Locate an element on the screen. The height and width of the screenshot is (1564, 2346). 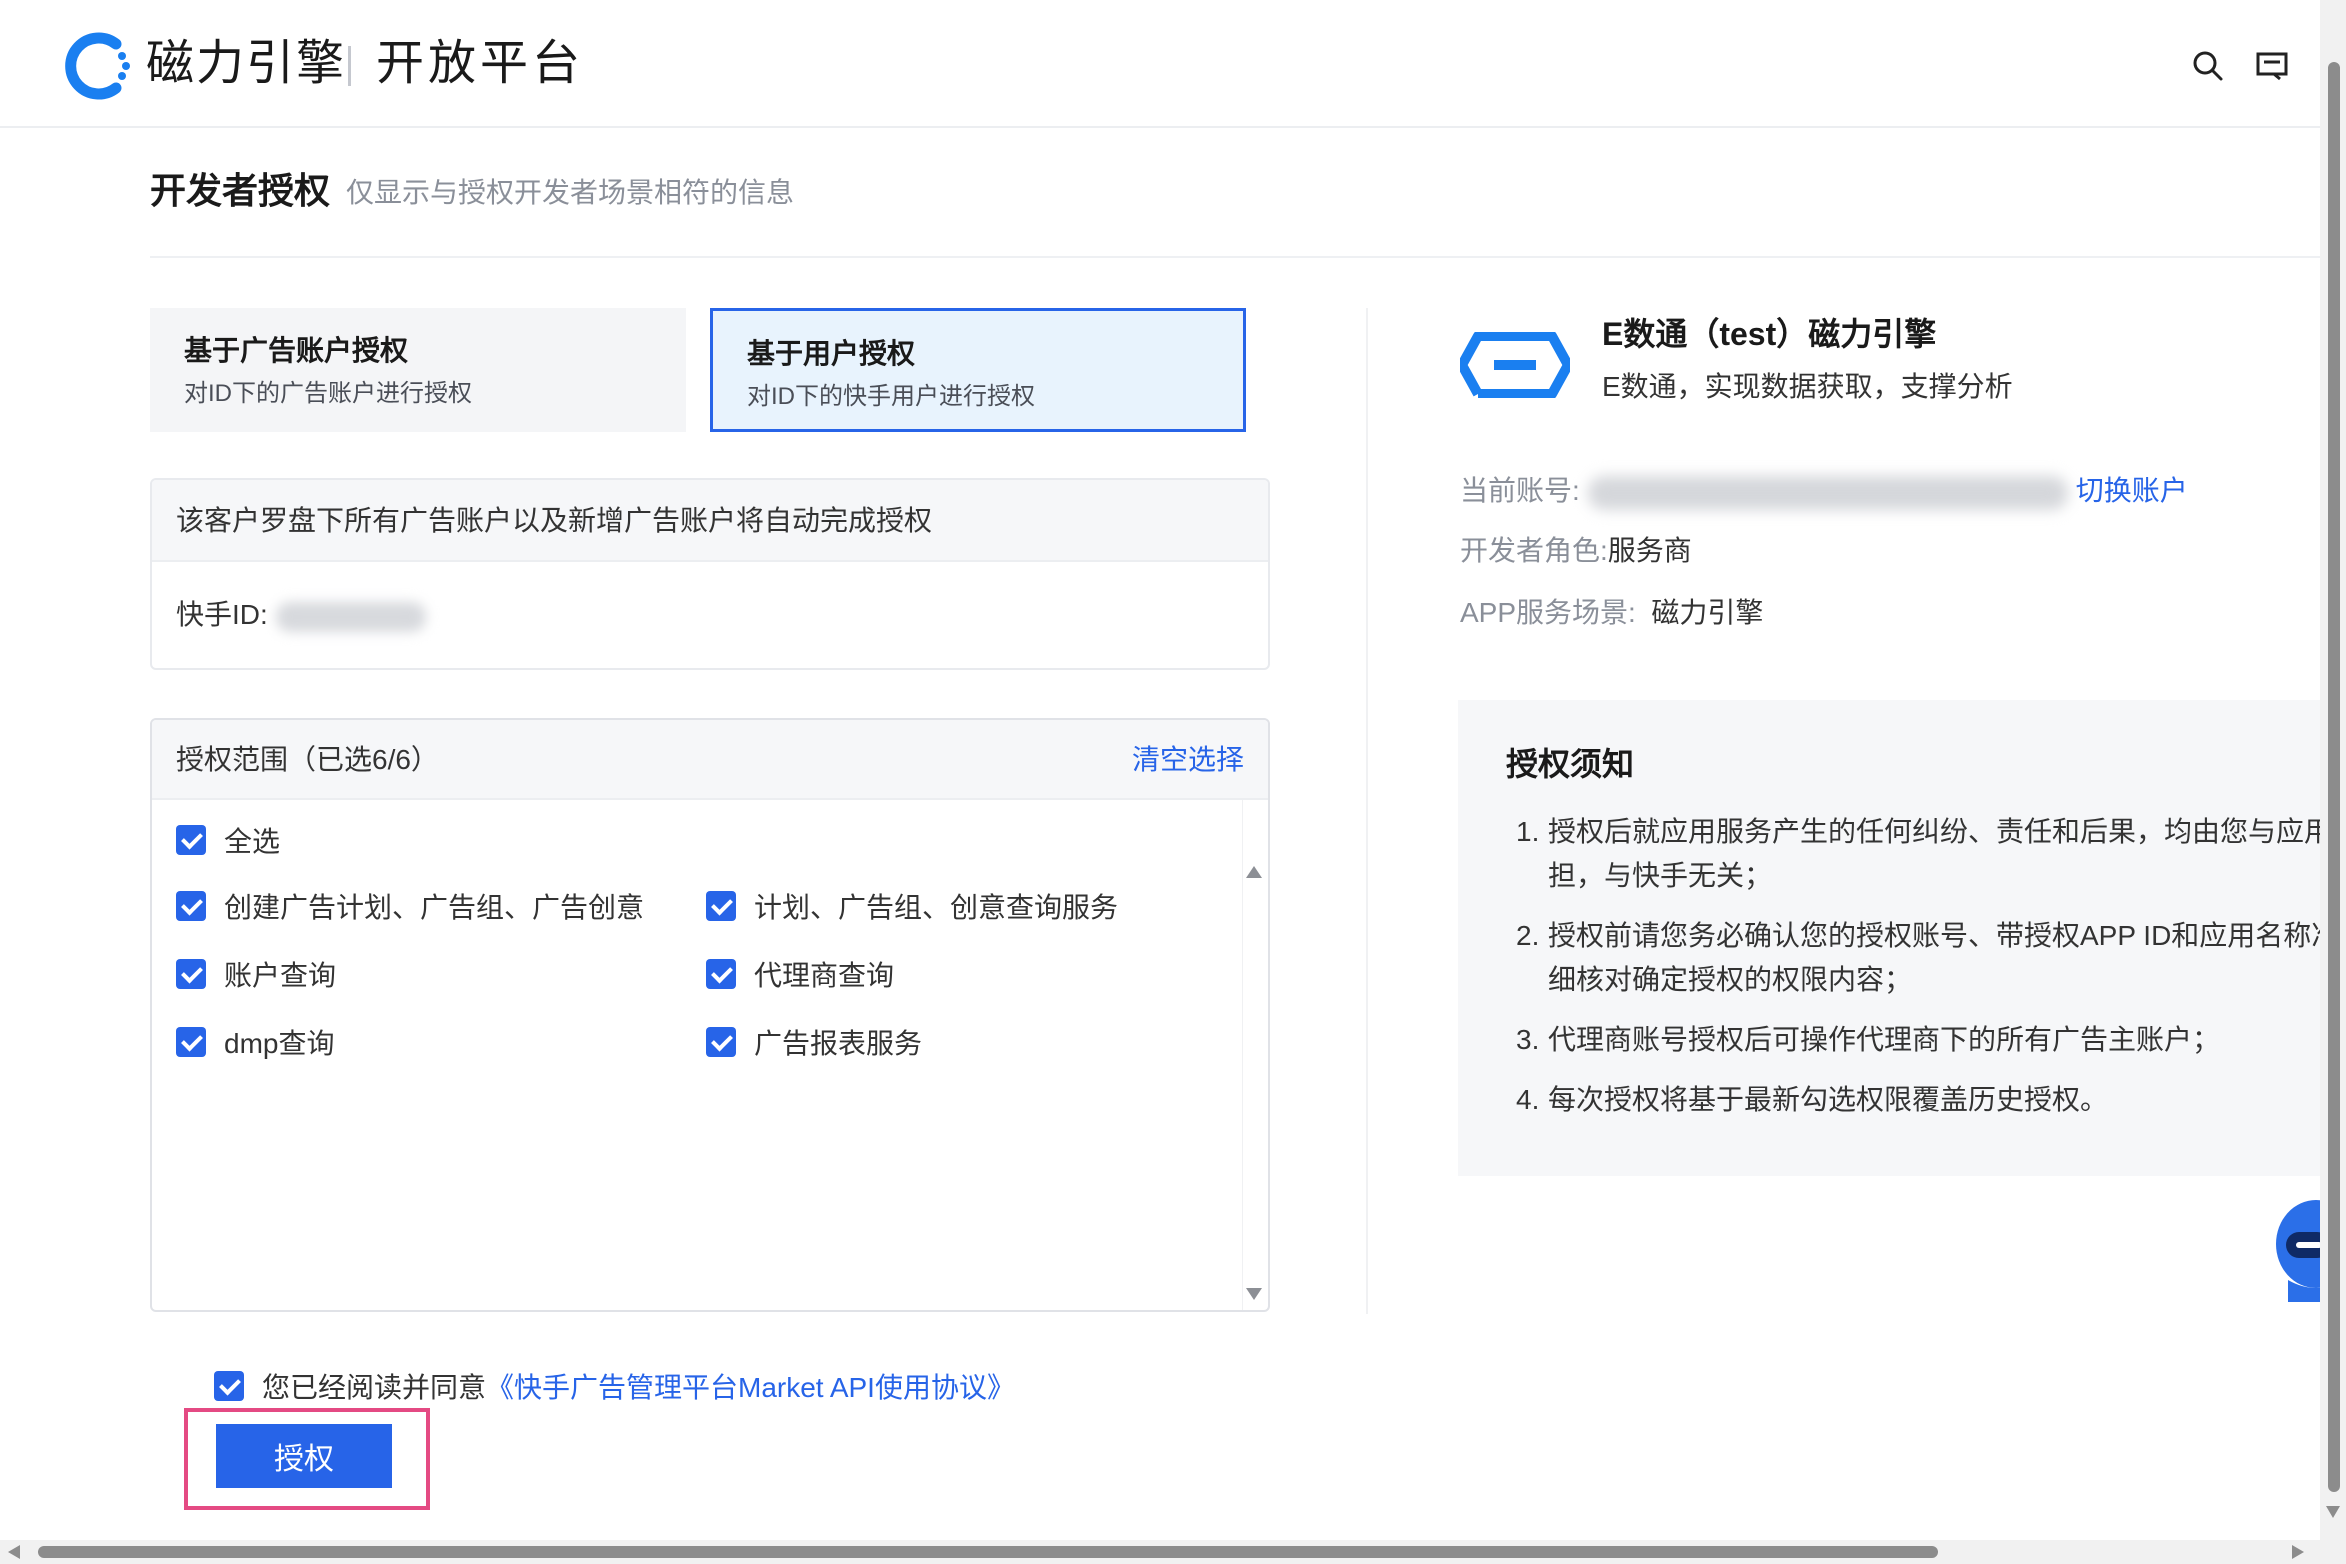
checkbox-label: dmp查询 is located at coordinates (279, 1043).